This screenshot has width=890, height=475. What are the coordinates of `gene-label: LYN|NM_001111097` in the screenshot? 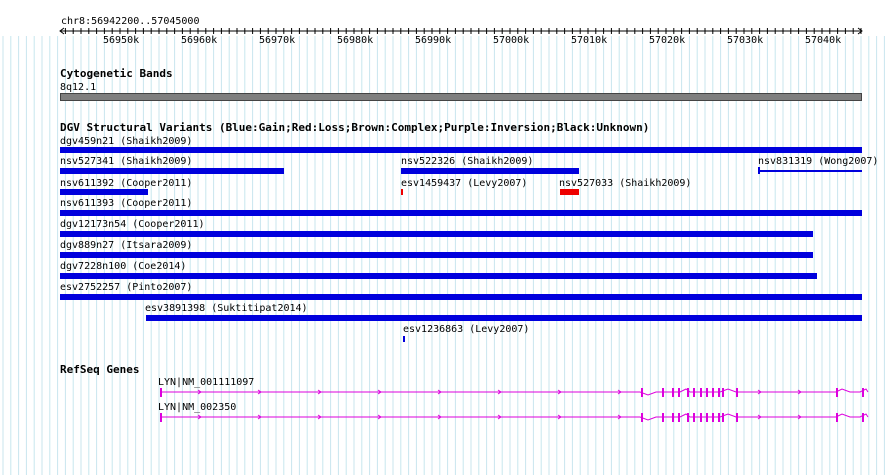 It's located at (206, 382).